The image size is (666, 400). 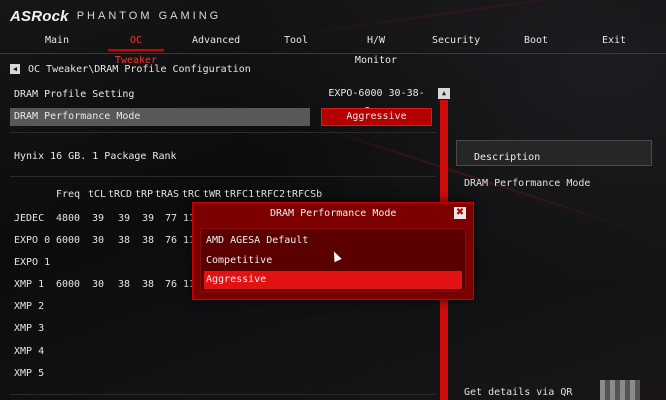 I want to click on tab-main: Main, so click(x=57, y=42).